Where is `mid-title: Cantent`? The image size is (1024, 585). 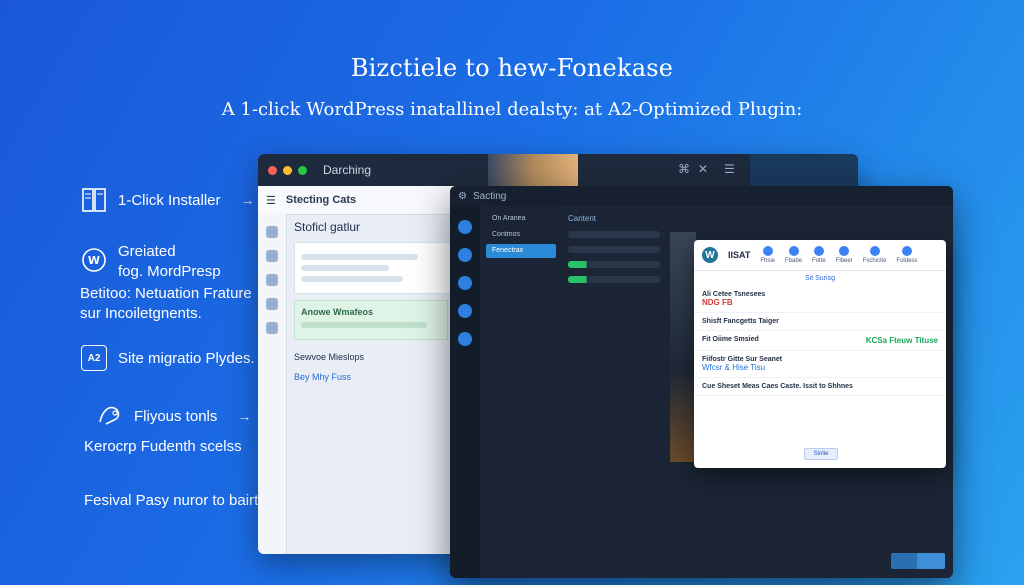
mid-title: Cantent is located at coordinates (582, 218).